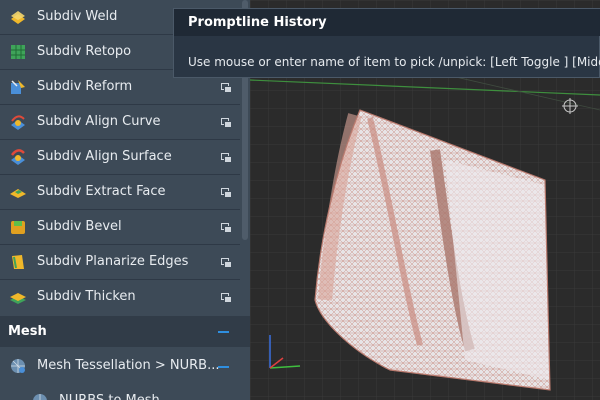 The height and width of the screenshot is (400, 600). What do you see at coordinates (18, 366) in the screenshot?
I see `mesh-tessellation-icon` at bounding box center [18, 366].